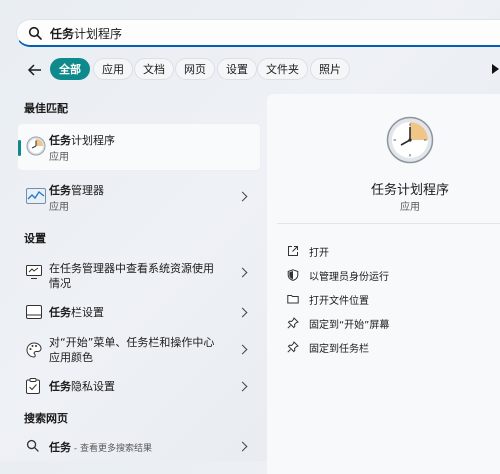  Describe the element at coordinates (349, 325) in the screenshot. I see `action-pin-start-label: 固定到“开始”屏幕` at that location.